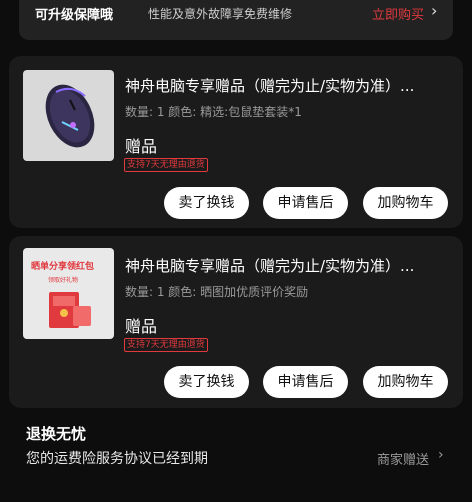 The height and width of the screenshot is (502, 472). I want to click on item-meta: 数量: 1 颜色: 晒图加优质评价奖励, so click(217, 292).